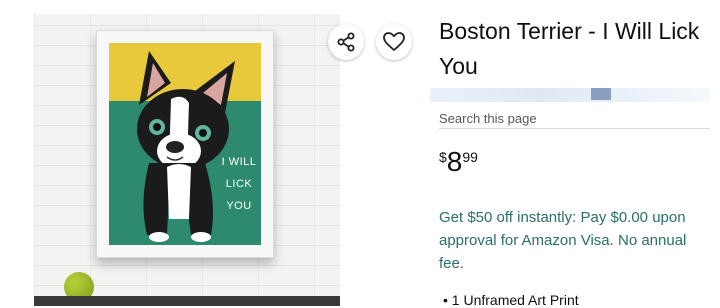 This screenshot has width=720, height=308. Describe the element at coordinates (569, 48) in the screenshot. I see `product-title: Boston Terrier - I Will Lick You` at that location.